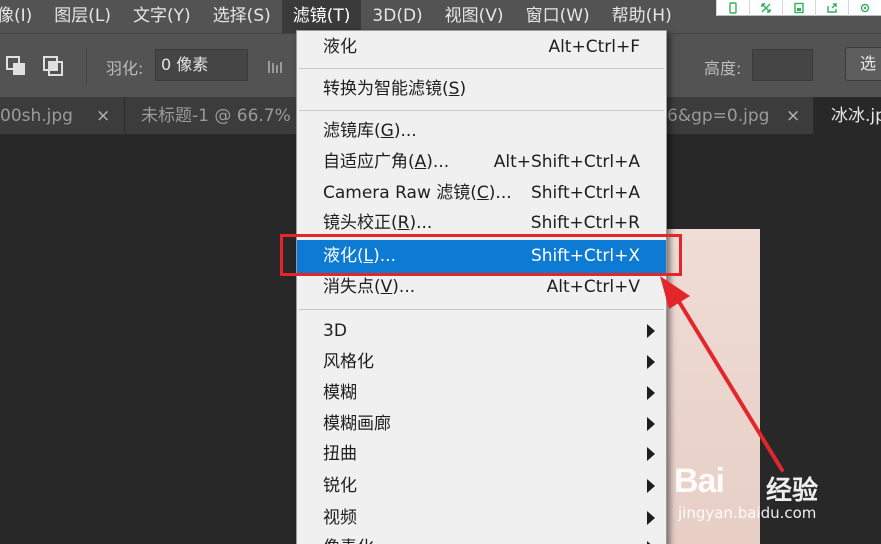 Image resolution: width=881 pixels, height=544 pixels. Describe the element at coordinates (201, 65) in the screenshot. I see `feather-input: 0 像素` at that location.